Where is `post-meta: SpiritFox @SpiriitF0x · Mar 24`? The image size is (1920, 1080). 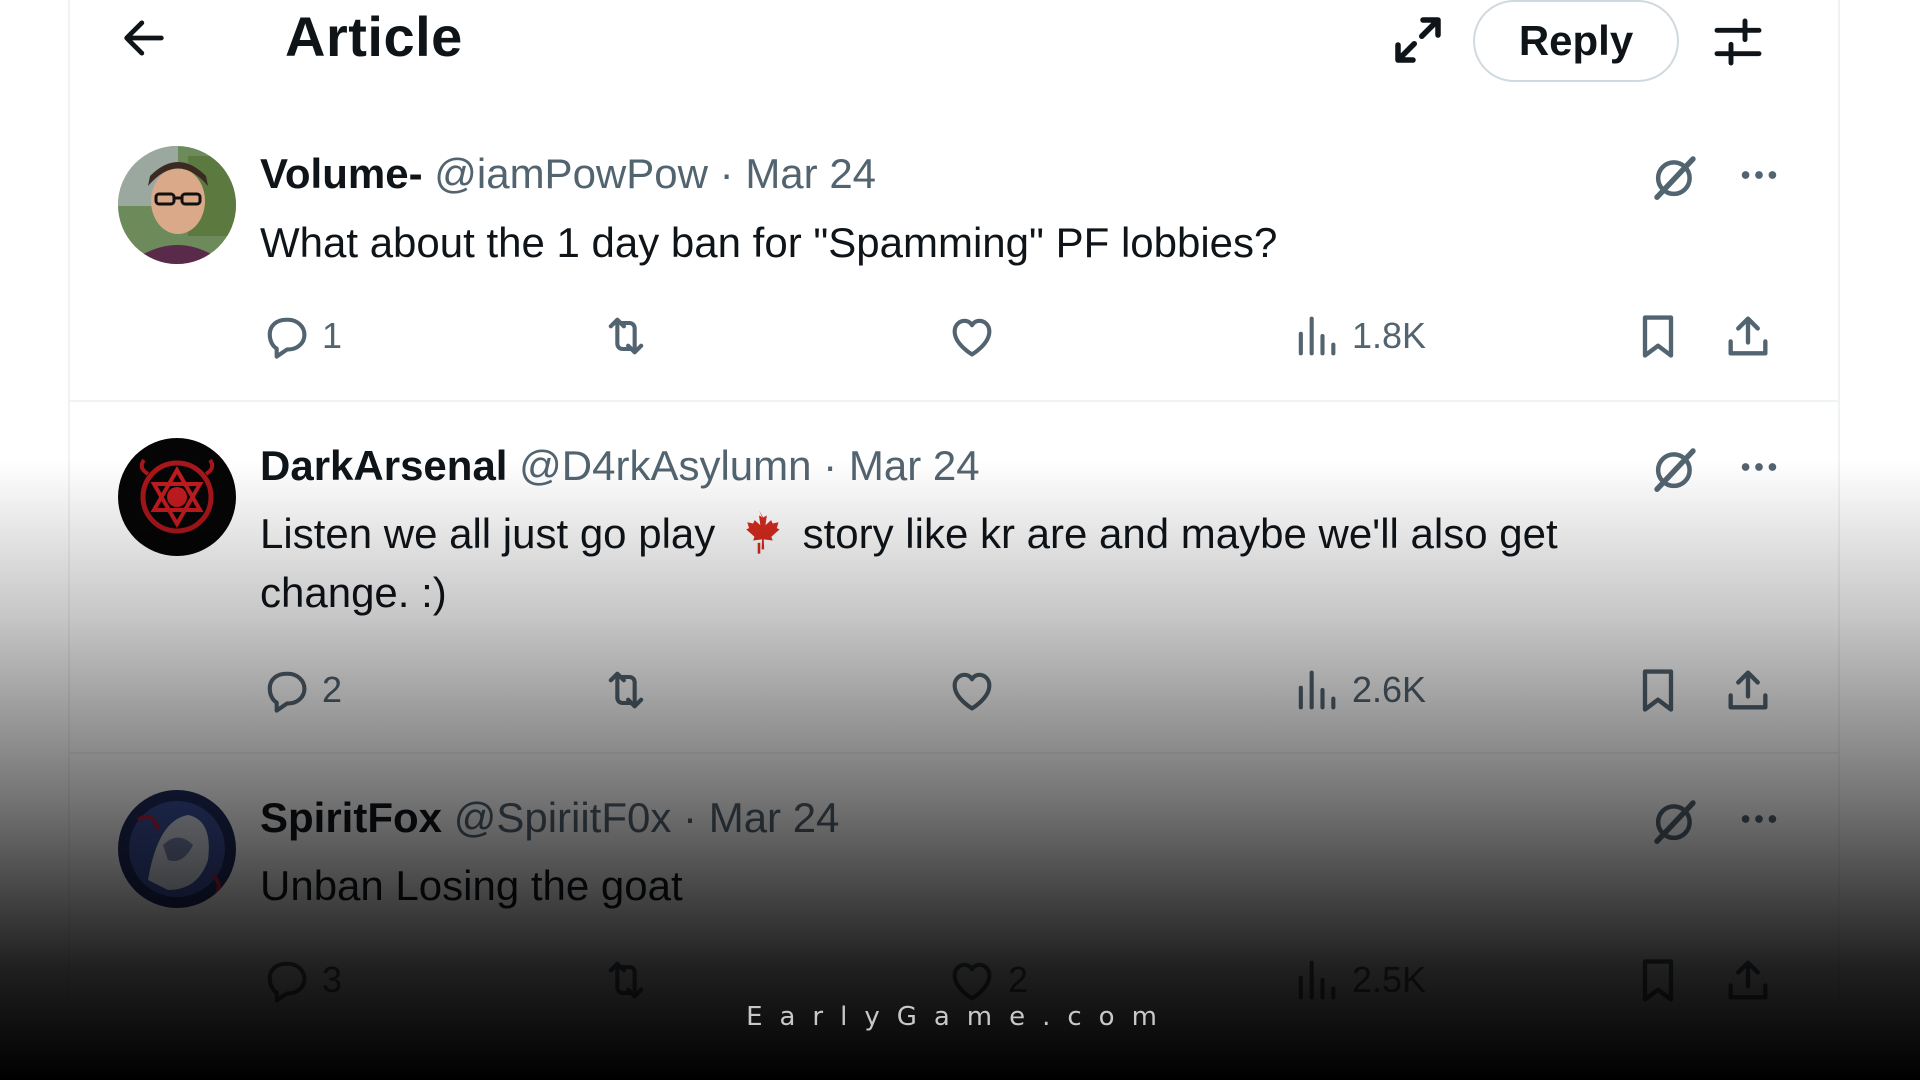
post-meta: SpiritFox @SpiriitF0x · Mar 24 is located at coordinates (549, 818).